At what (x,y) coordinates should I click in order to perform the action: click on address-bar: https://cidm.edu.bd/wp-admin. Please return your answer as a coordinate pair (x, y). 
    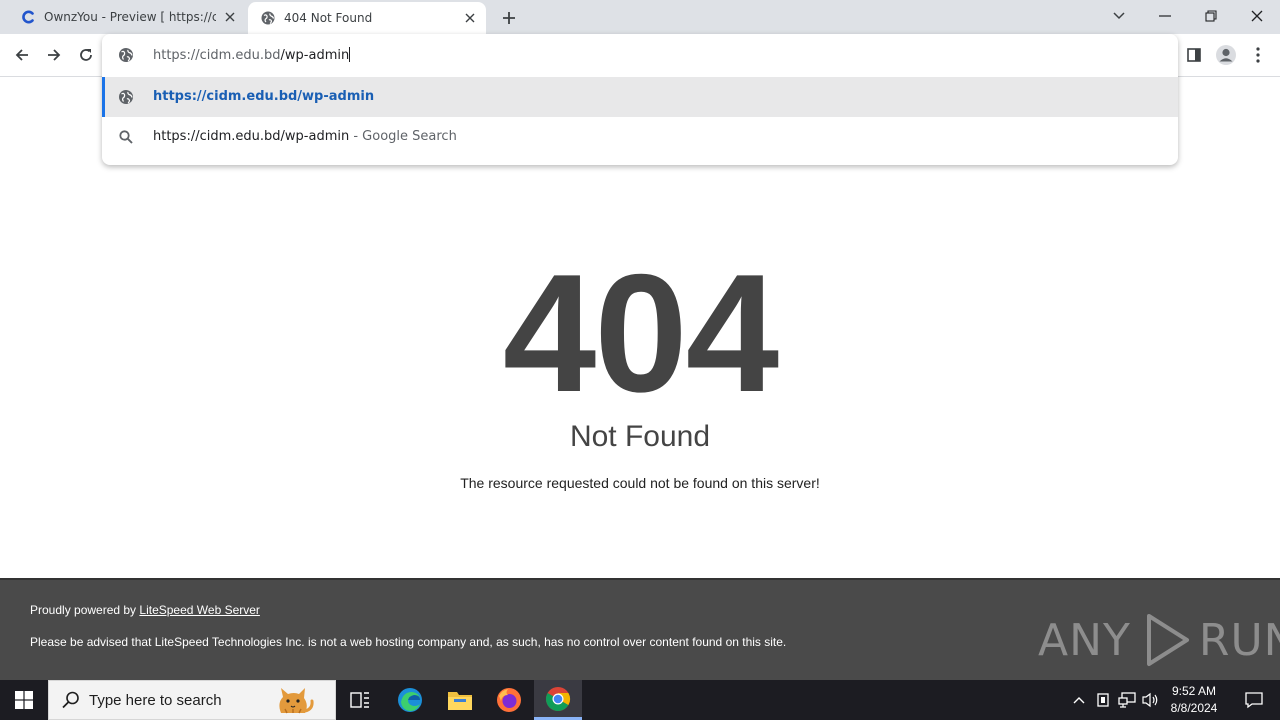
    Looking at the image, I should click on (640, 55).